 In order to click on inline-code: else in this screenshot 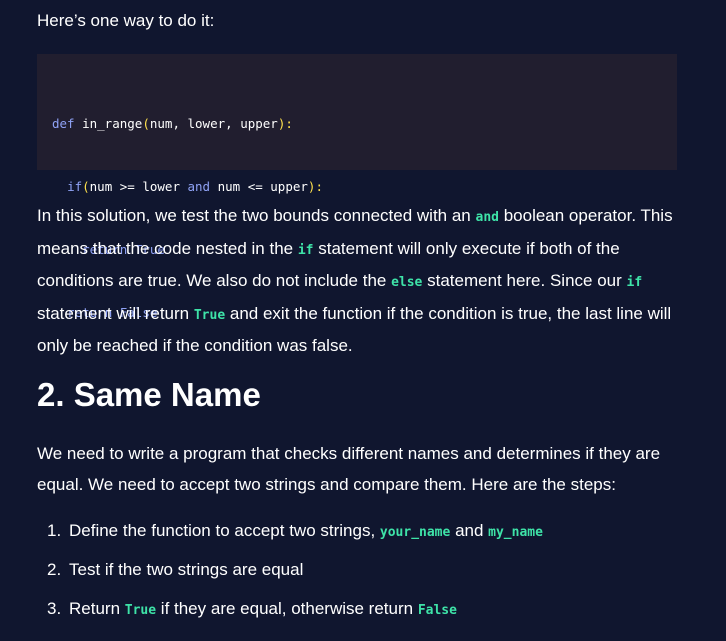, I will do `click(407, 283)`.